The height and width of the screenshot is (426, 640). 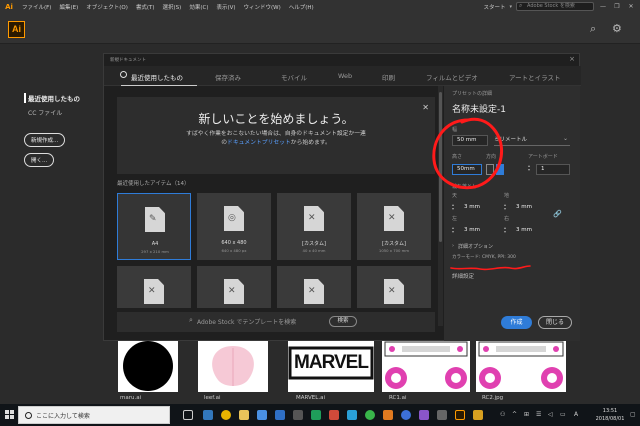 I want to click on close-icon: ×, so click(x=572, y=59).